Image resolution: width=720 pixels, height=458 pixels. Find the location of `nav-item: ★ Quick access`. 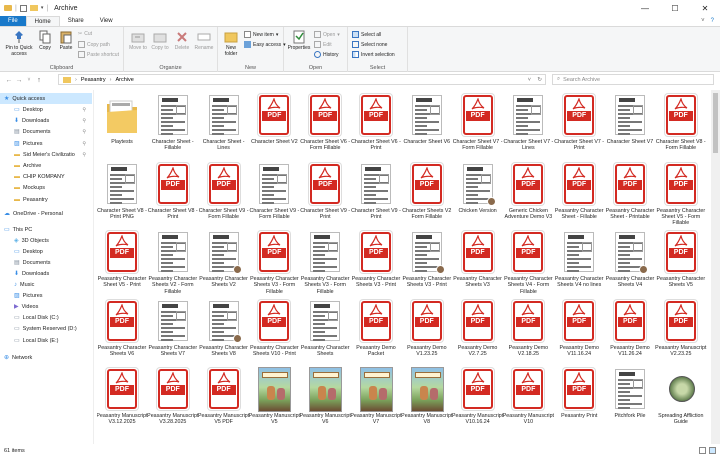

nav-item: ★ Quick access is located at coordinates (46, 98).